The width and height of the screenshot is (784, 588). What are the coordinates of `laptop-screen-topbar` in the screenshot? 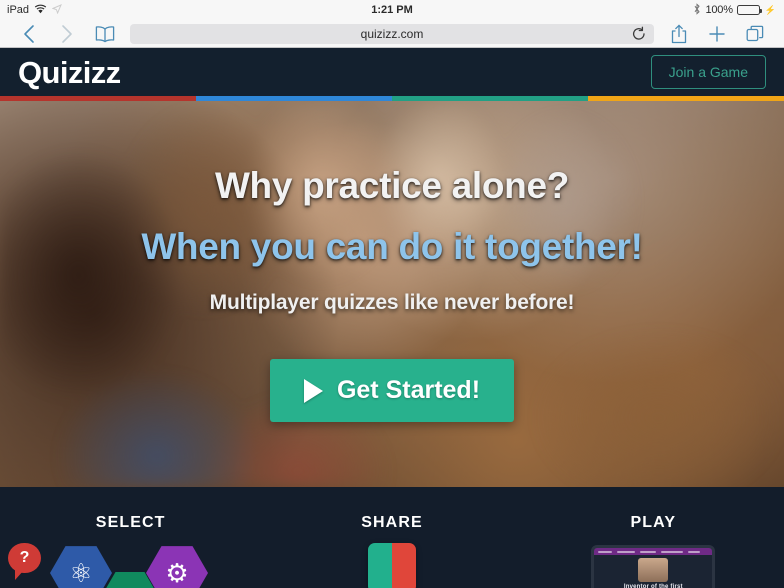 It's located at (653, 551).